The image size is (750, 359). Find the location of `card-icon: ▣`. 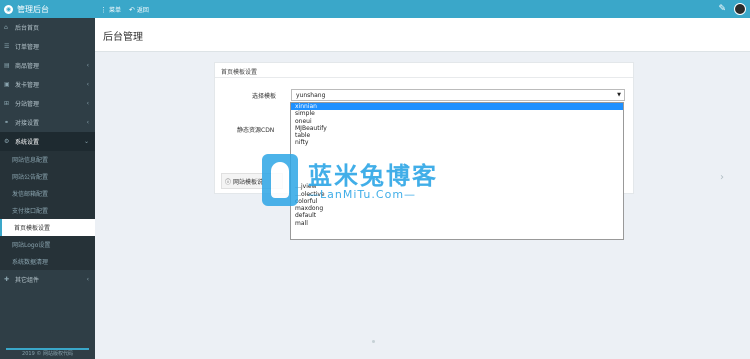

card-icon: ▣ is located at coordinates (7, 84).